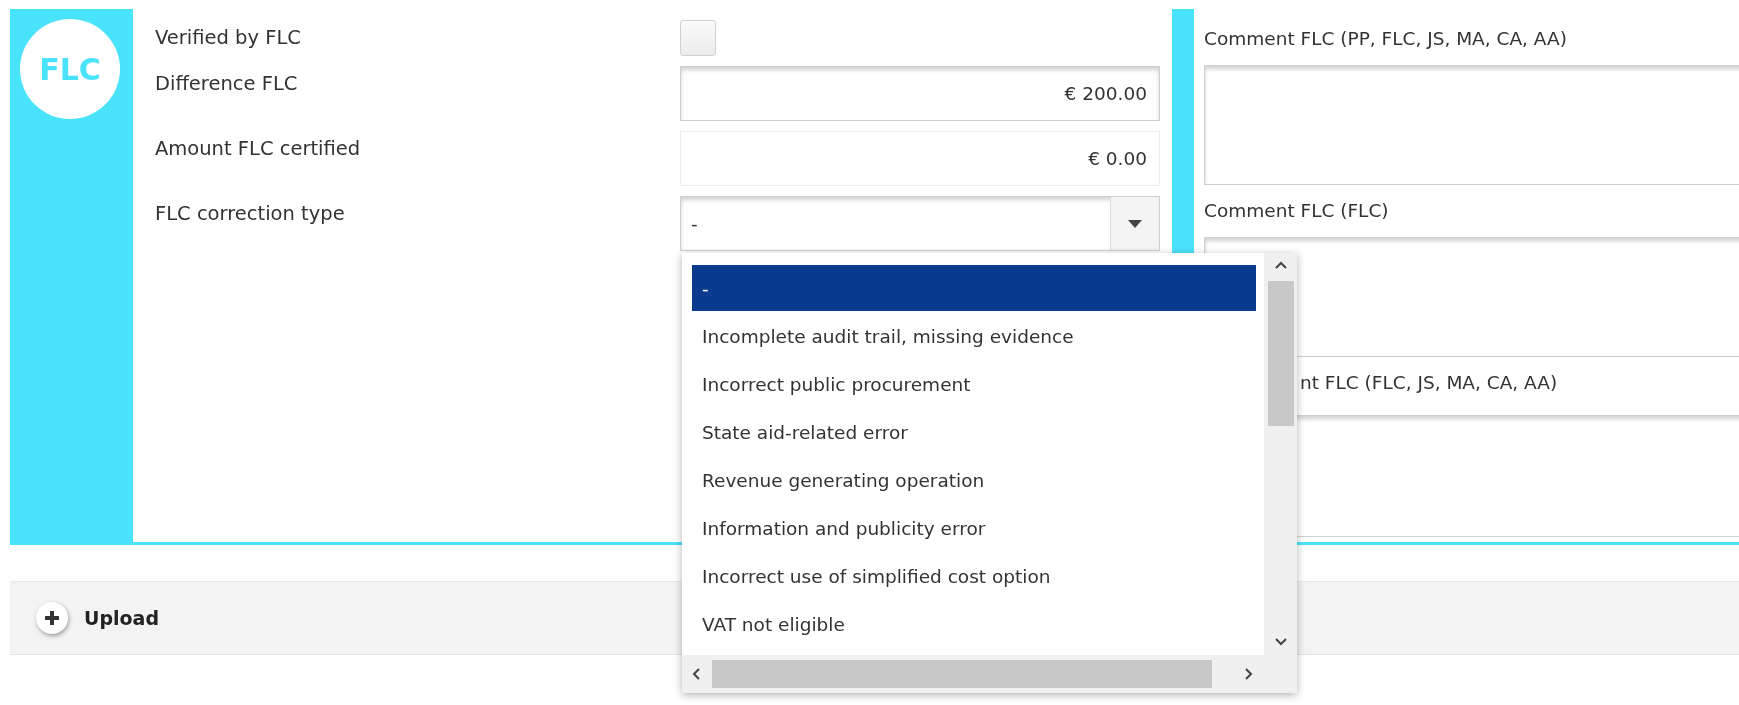 The image size is (1739, 705). Describe the element at coordinates (1429, 382) in the screenshot. I see `comment-label: nt FLC (FLC, JS, MA, CA, AA)` at that location.